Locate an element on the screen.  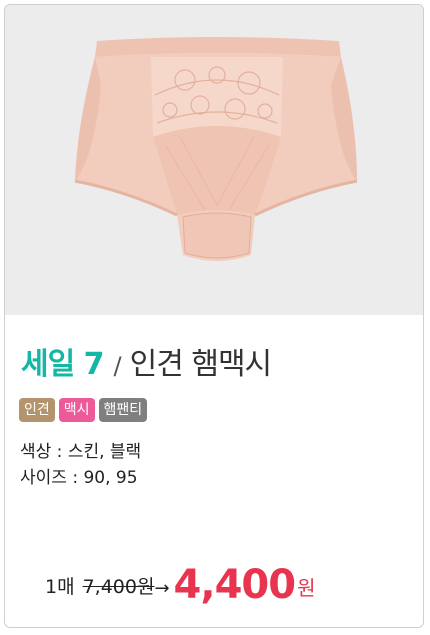
currency-label: 원 is located at coordinates (306, 588).